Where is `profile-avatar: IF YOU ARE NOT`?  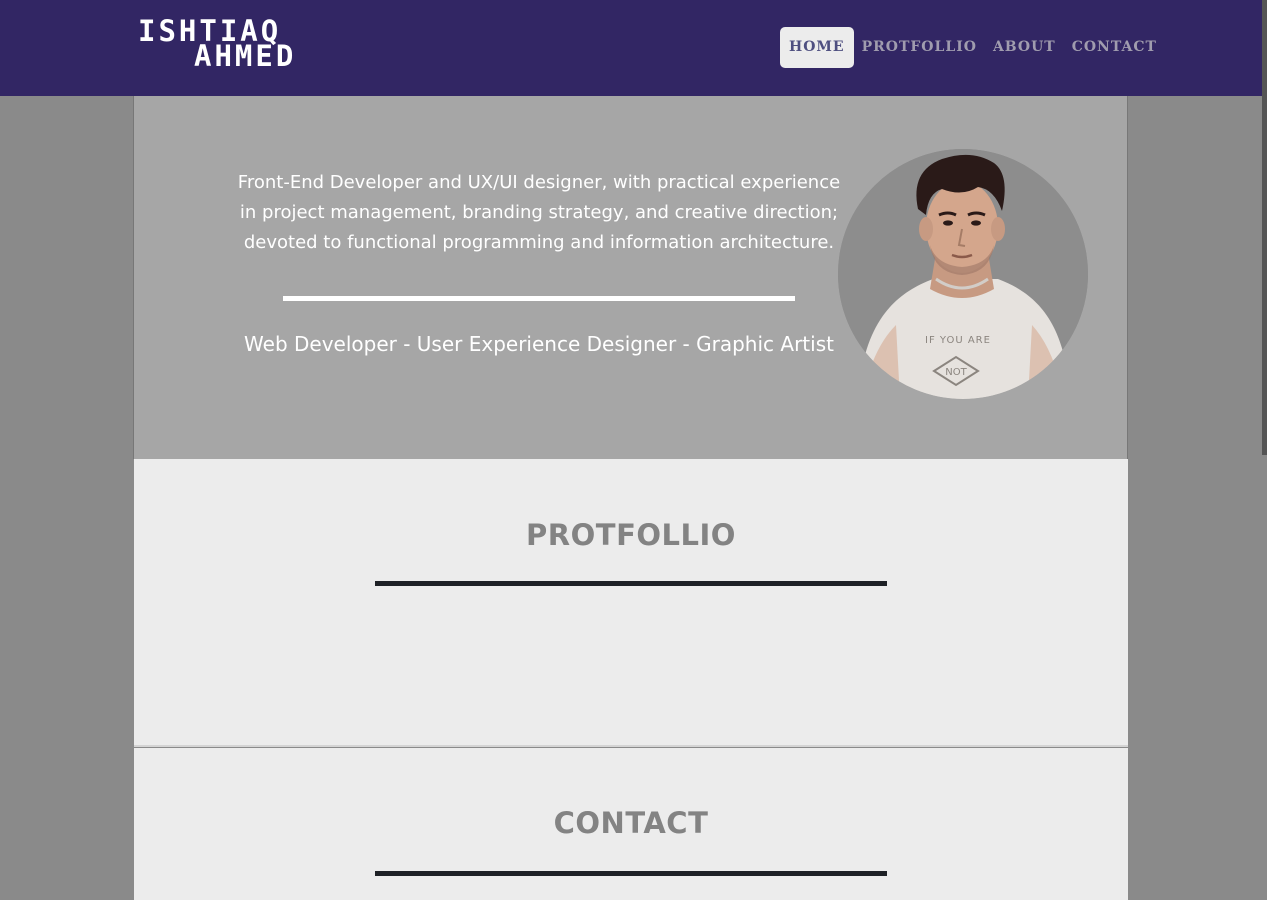
profile-avatar: IF YOU ARE NOT is located at coordinates (963, 274).